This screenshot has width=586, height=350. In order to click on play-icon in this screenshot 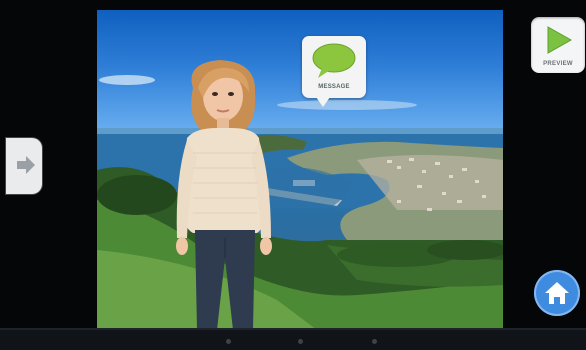, I will do `click(560, 40)`.